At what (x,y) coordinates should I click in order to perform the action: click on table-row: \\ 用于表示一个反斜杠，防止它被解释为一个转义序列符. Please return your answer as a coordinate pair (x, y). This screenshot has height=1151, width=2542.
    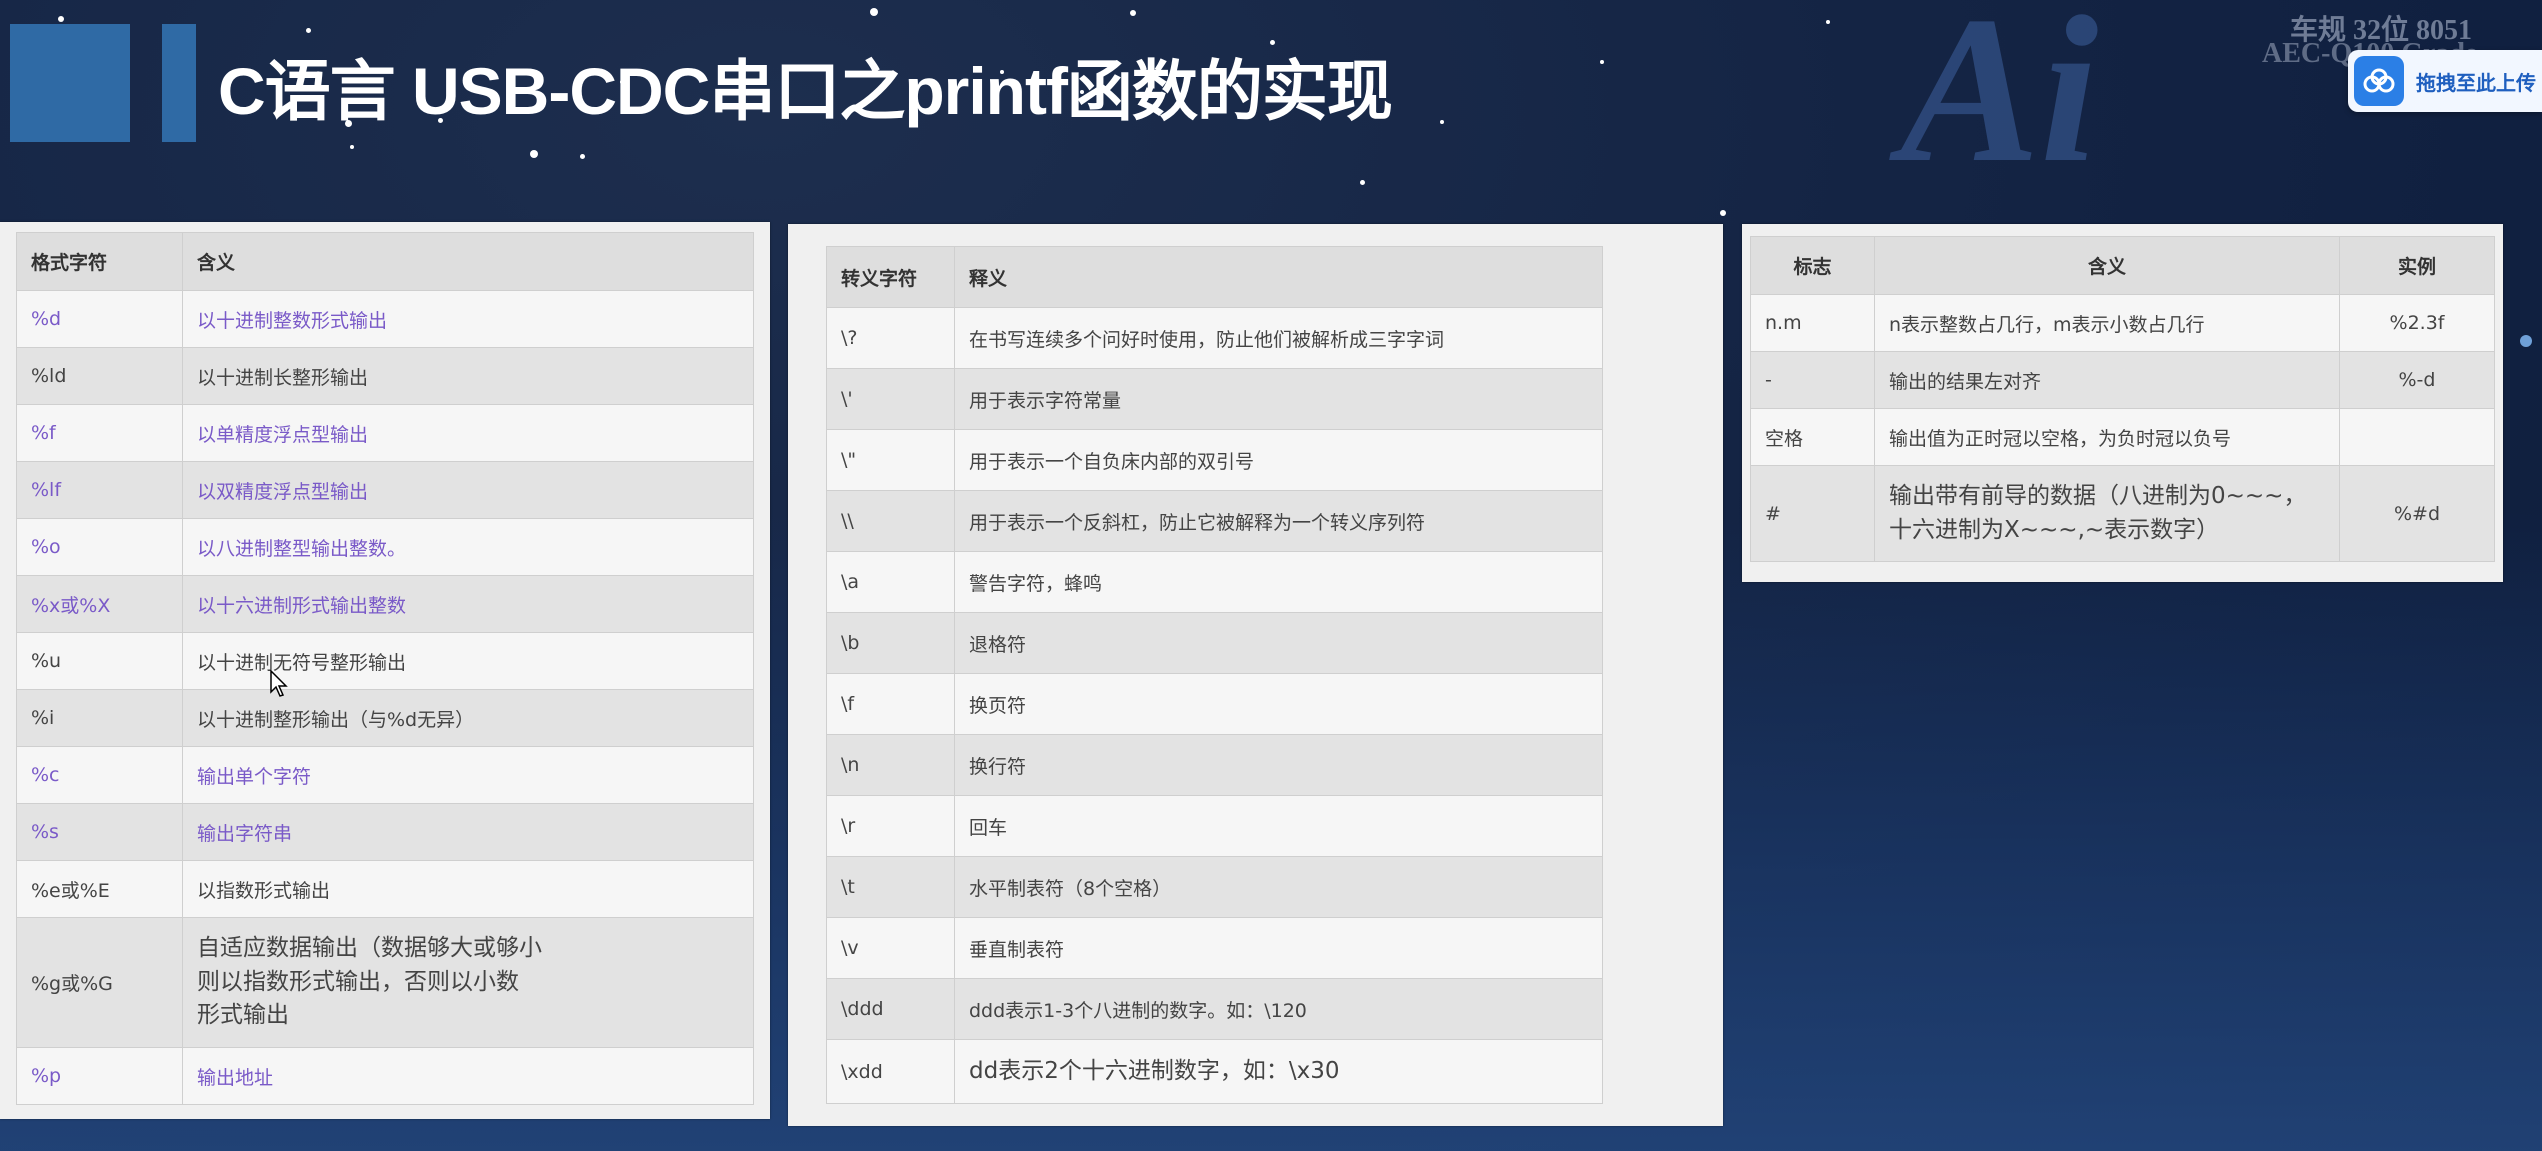
    Looking at the image, I should click on (1214, 521).